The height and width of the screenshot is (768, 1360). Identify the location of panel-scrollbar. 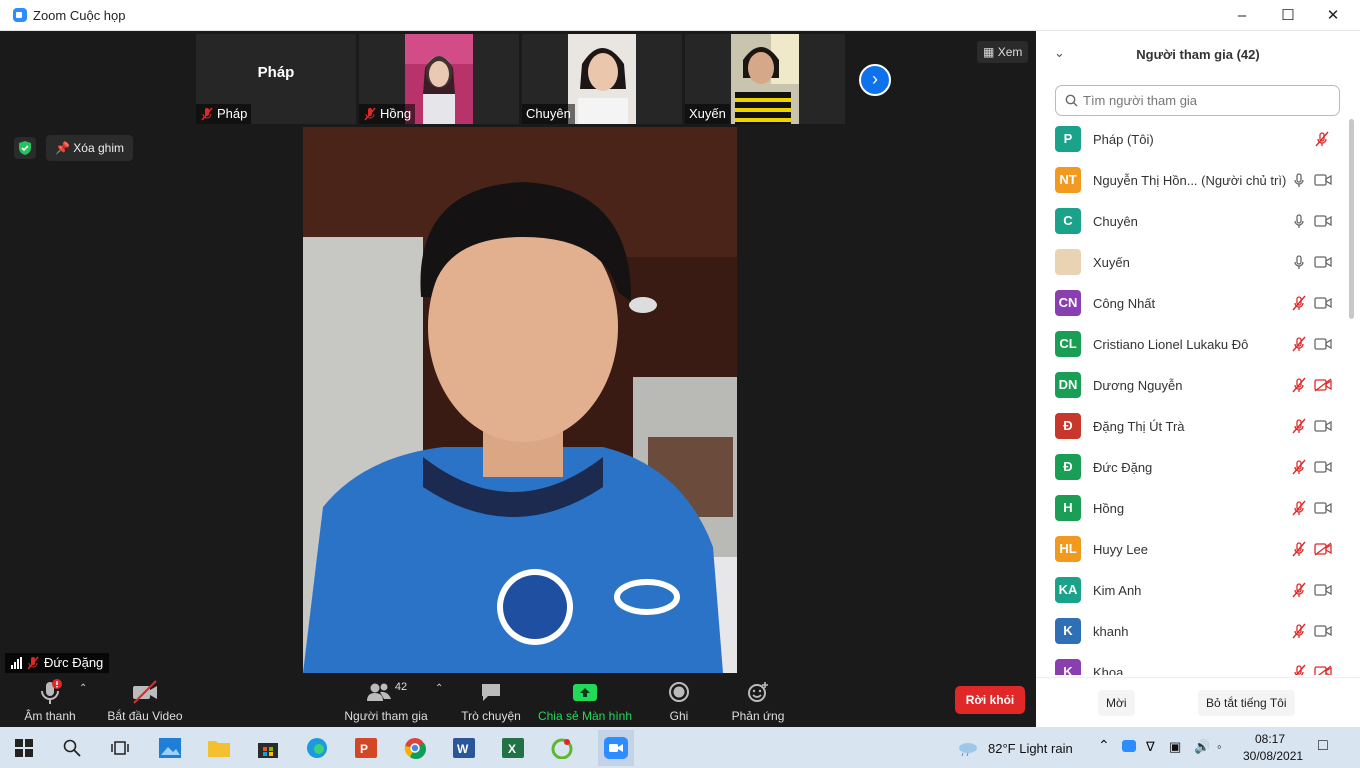
(1351, 219).